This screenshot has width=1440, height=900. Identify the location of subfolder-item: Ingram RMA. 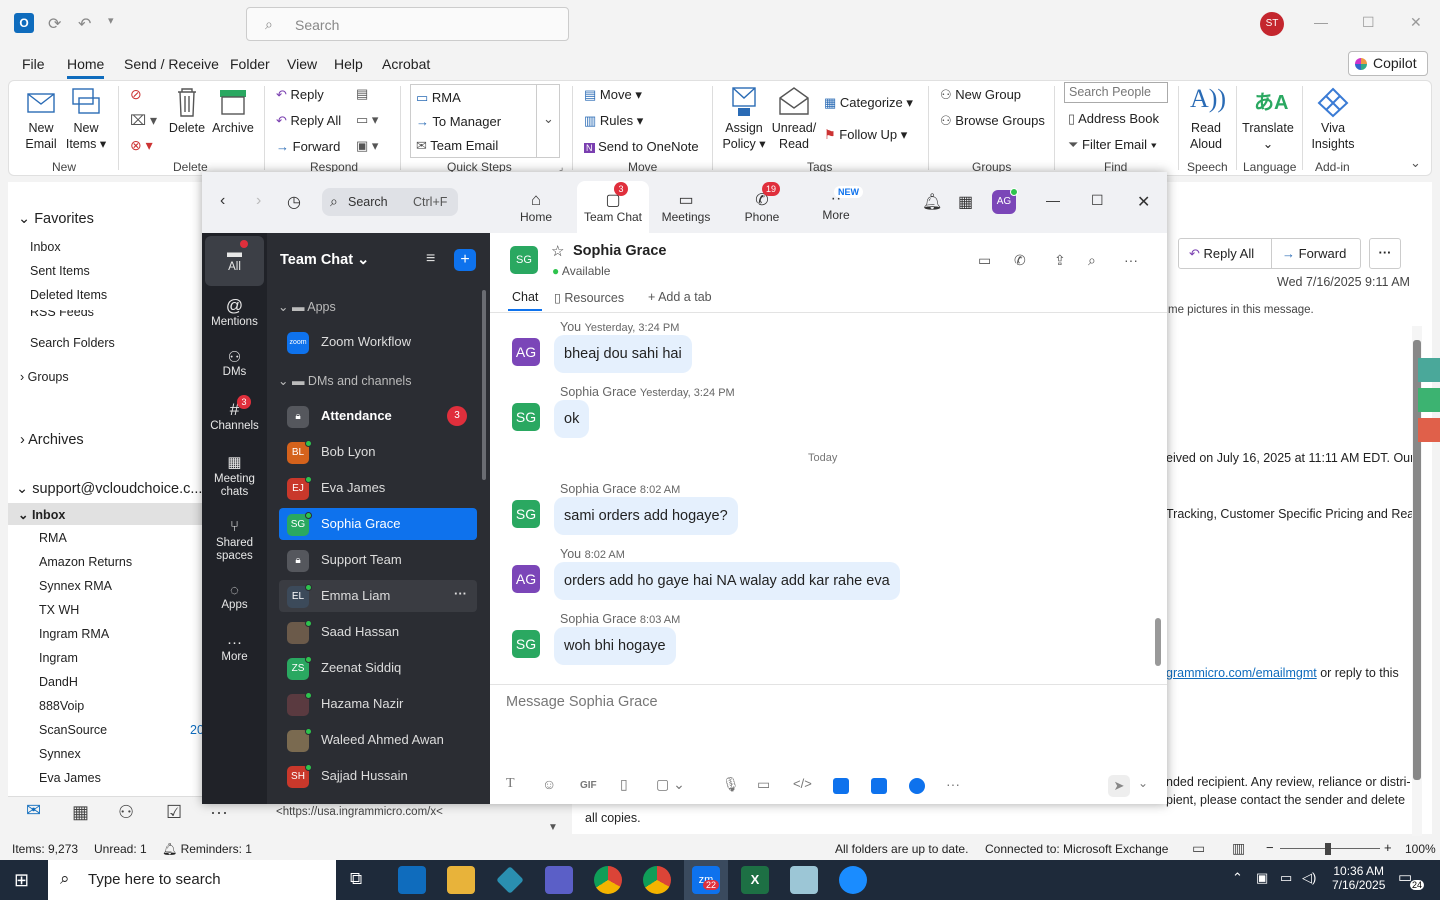
(74, 634).